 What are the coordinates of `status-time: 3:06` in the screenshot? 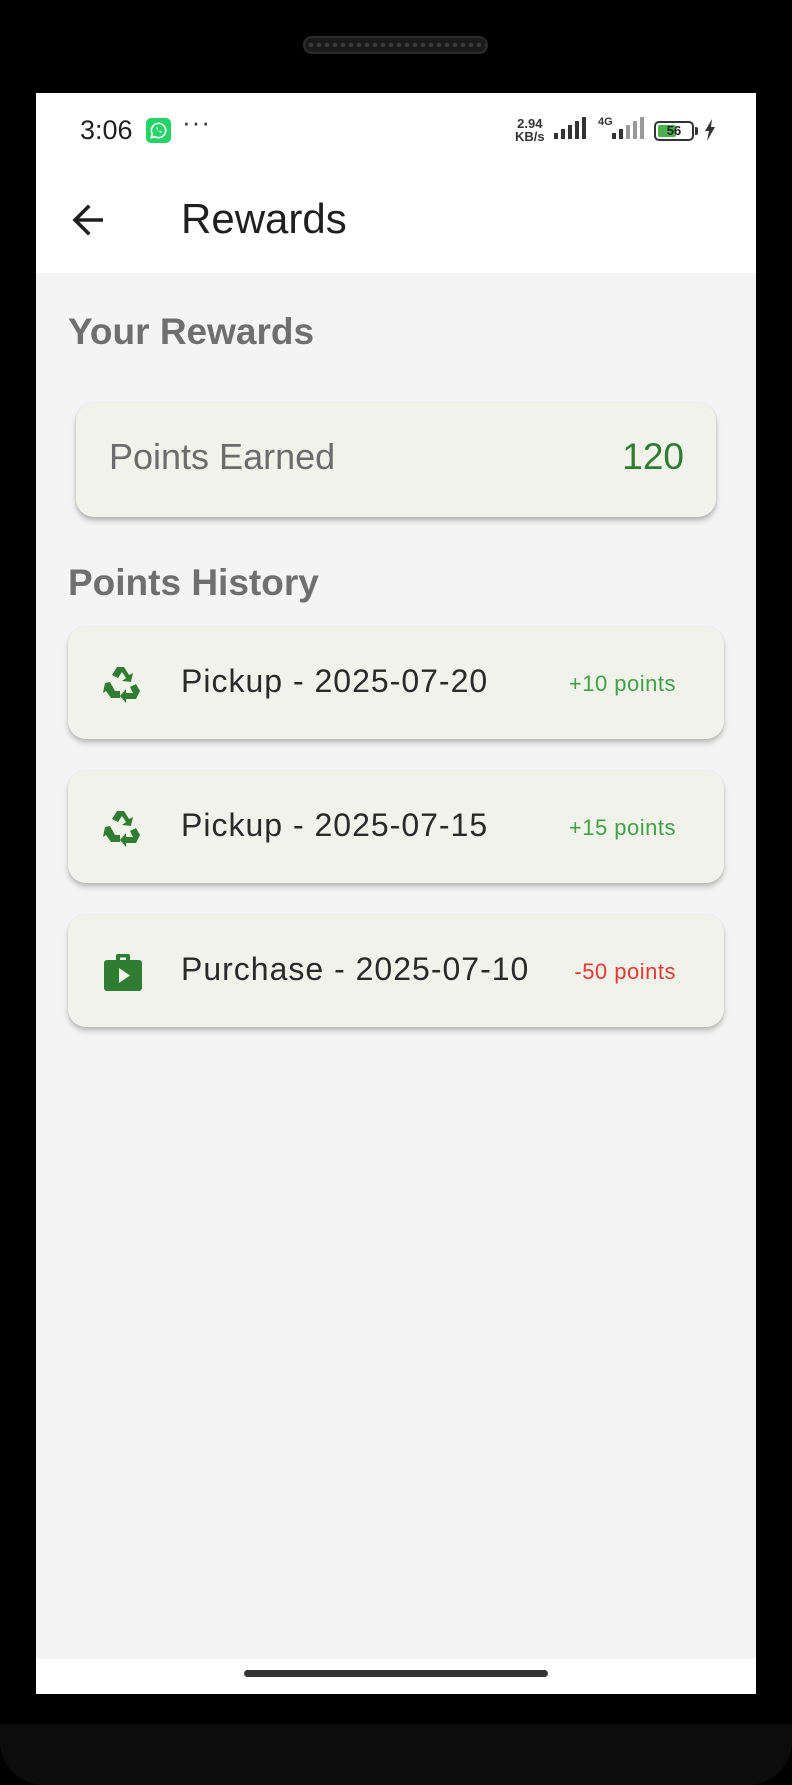 It's located at (106, 130).